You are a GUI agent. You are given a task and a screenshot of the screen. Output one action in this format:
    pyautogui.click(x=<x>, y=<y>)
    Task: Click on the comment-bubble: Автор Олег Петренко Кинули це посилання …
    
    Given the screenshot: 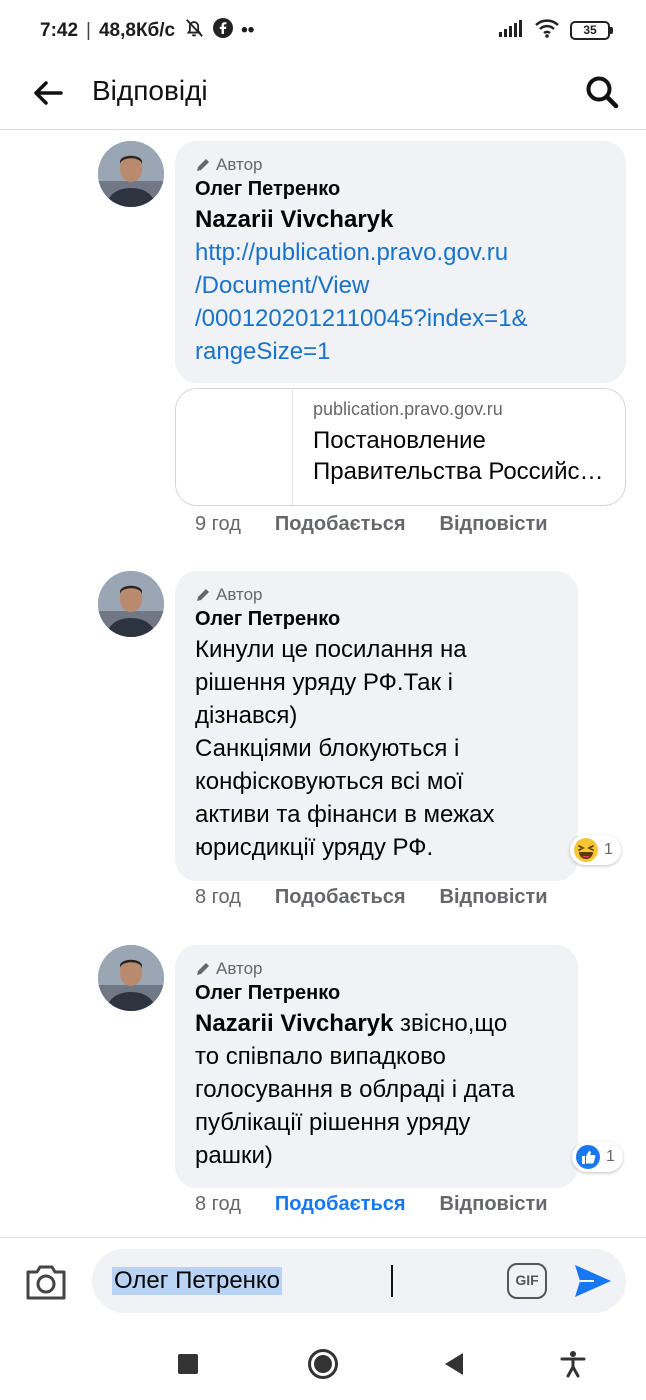 What is the action you would take?
    pyautogui.click(x=376, y=726)
    